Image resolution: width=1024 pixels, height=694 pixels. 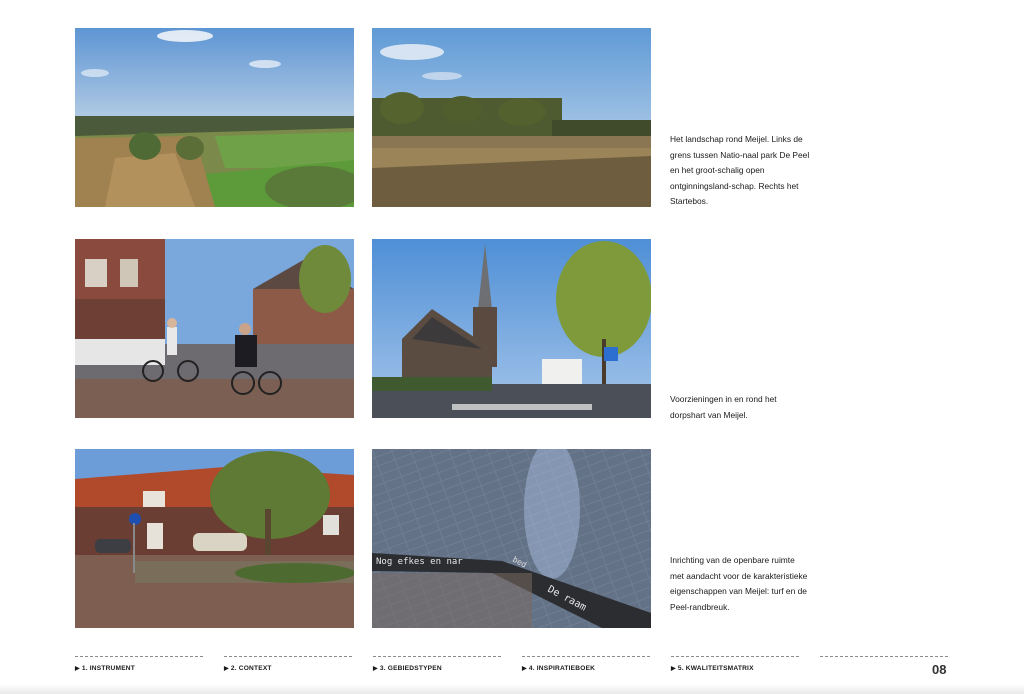 What do you see at coordinates (139, 664) in the screenshot?
I see `footer-nav-instrument: ▶ 1. INSTRUMENT` at bounding box center [139, 664].